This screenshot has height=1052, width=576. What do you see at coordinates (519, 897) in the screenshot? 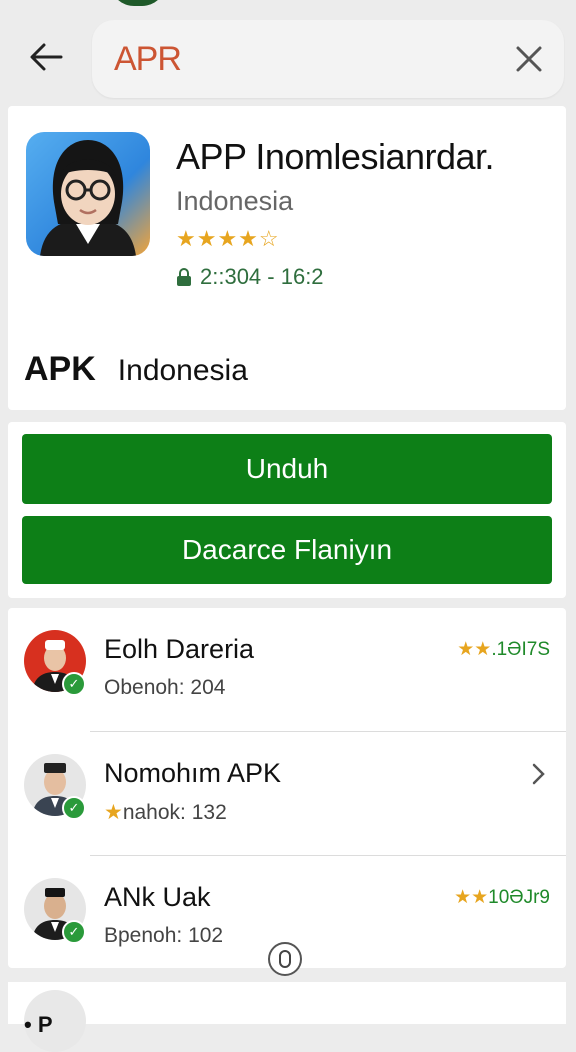
I see `rating-text: 10ƏJr9` at bounding box center [519, 897].